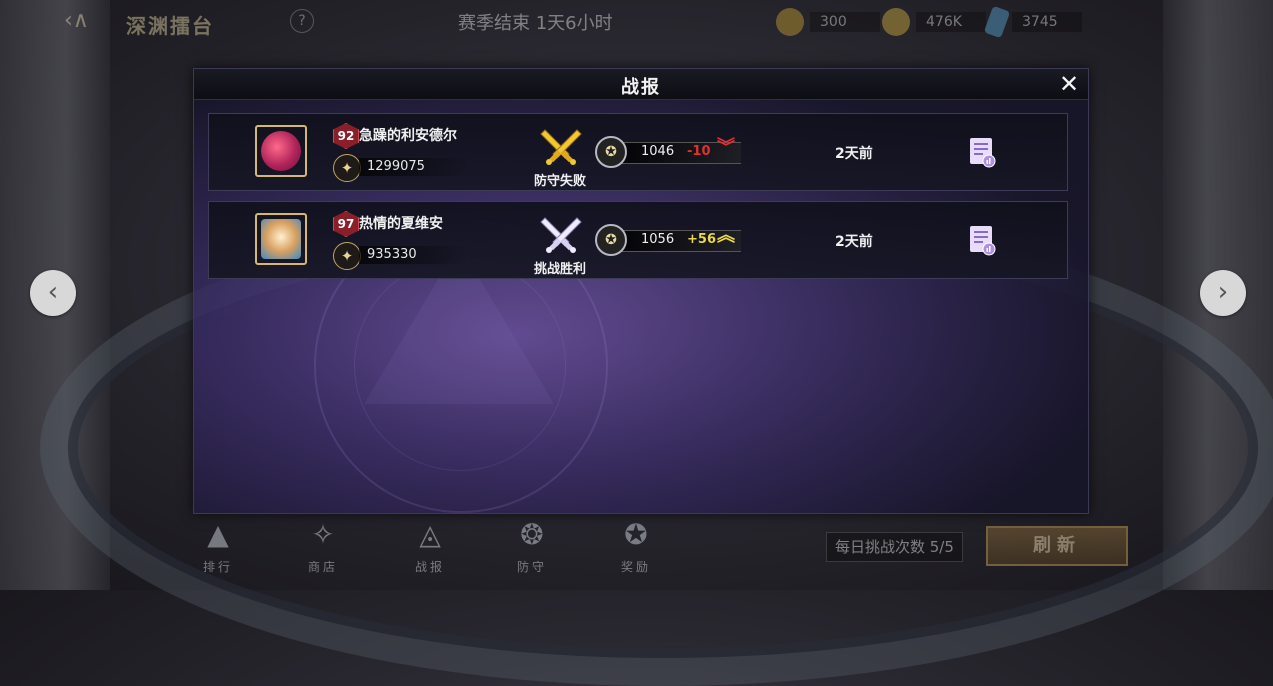 This screenshot has height=686, width=1273. I want to click on battle-result: 挑战胜利, so click(559, 269).